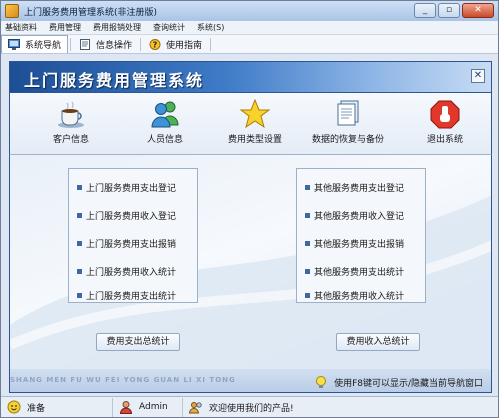 The height and width of the screenshot is (418, 499). Describe the element at coordinates (250, 77) in the screenshot. I see `header-banner: 上门服务费用管理系统 ✕` at that location.